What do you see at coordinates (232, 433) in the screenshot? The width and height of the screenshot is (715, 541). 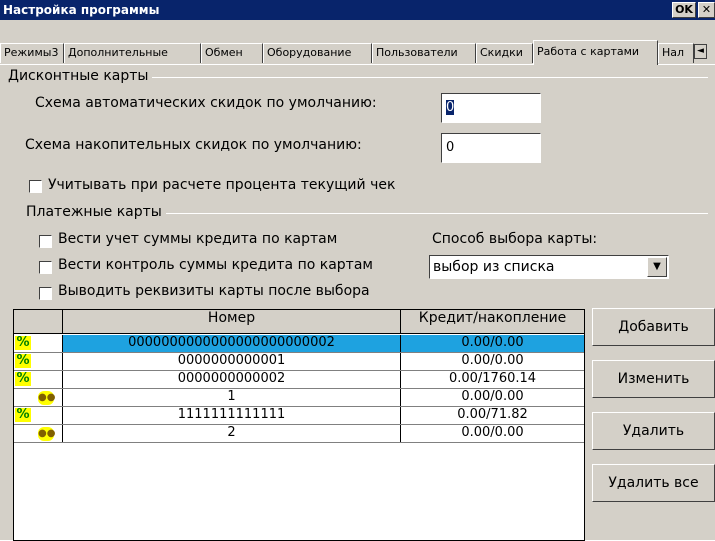 I see `row-number: 2` at bounding box center [232, 433].